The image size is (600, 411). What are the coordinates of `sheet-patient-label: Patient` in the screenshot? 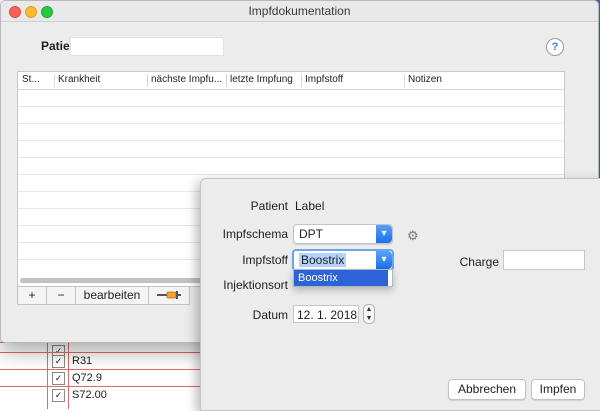 It's located at (269, 206).